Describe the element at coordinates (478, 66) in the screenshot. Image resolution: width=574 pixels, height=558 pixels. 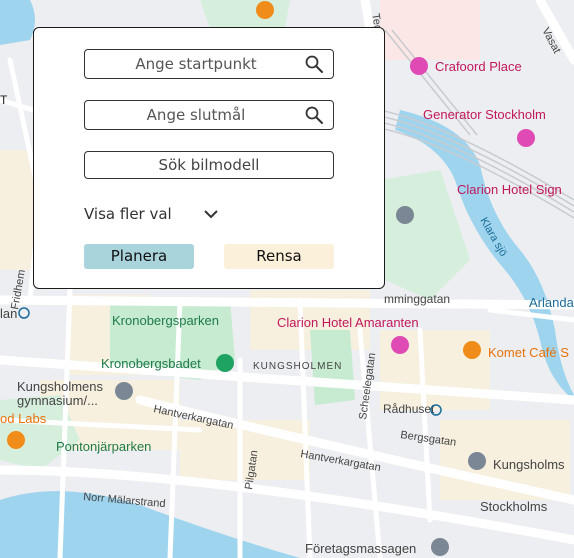
I see `map-label-crafoord: Crafoord Place` at that location.